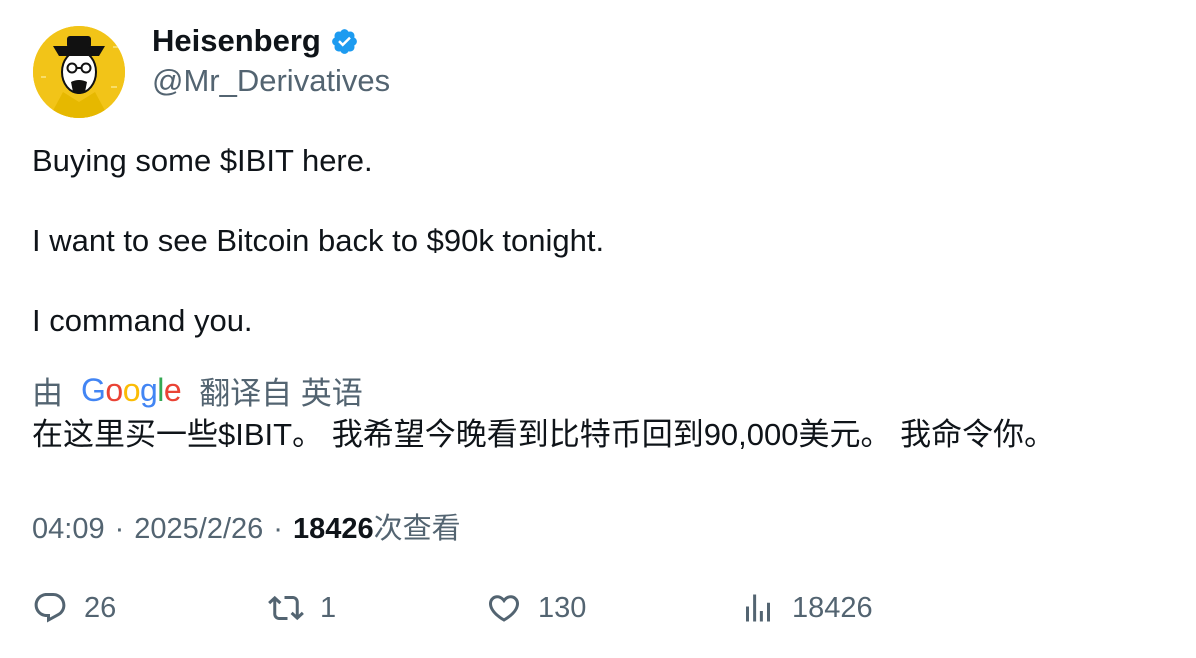 The image size is (1196, 658). I want to click on views-action-count: 18426, so click(832, 607).